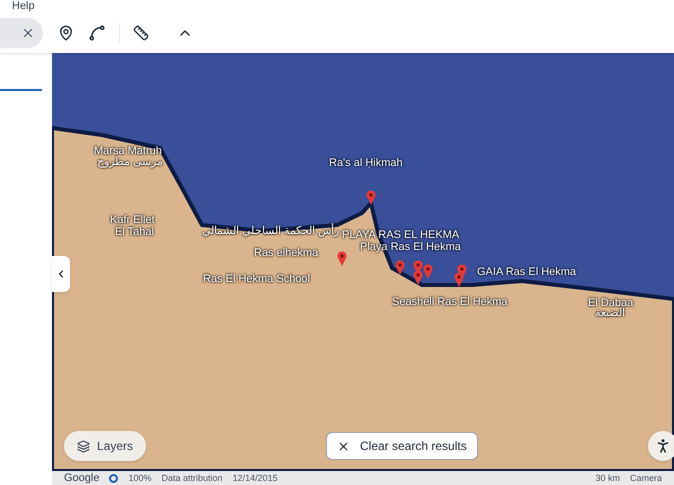  Describe the element at coordinates (610, 313) in the screenshot. I see `map-label: الضبعة` at that location.